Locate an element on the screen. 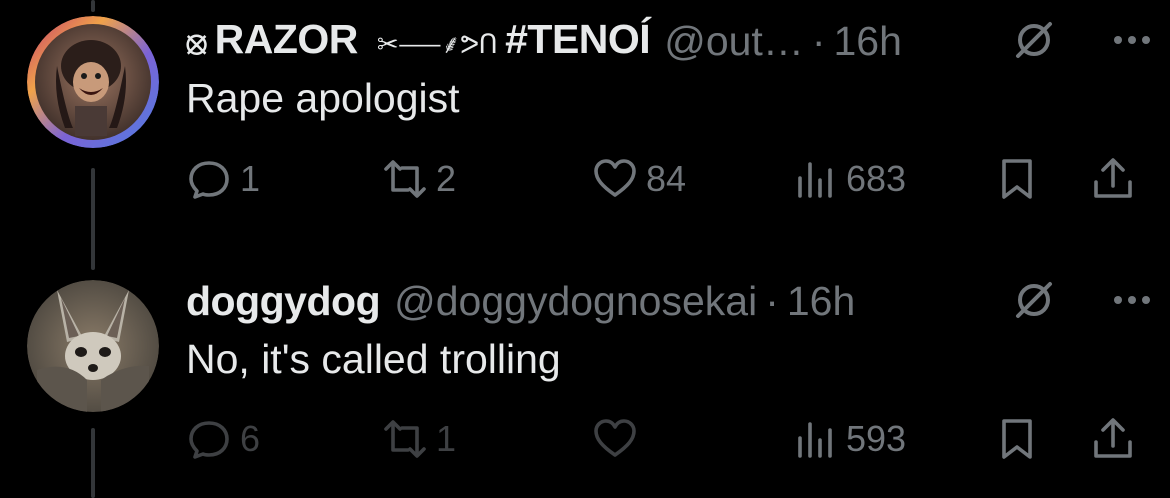  reply-button: 1 is located at coordinates (223, 179).